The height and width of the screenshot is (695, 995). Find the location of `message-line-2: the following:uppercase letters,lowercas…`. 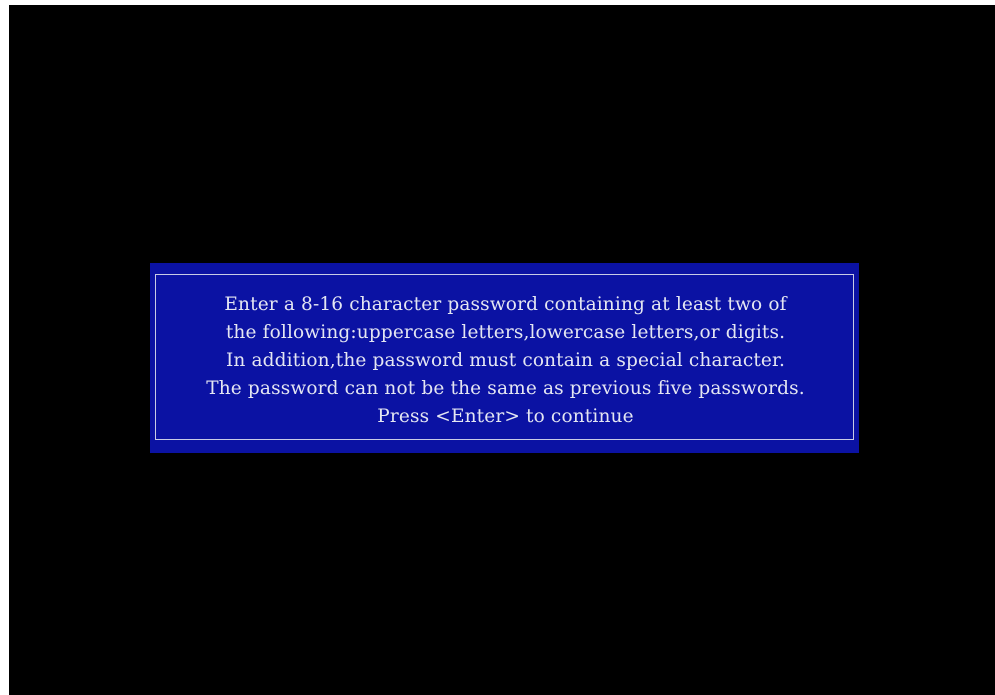

message-line-2: the following:uppercase letters,lowercas… is located at coordinates (505, 332).